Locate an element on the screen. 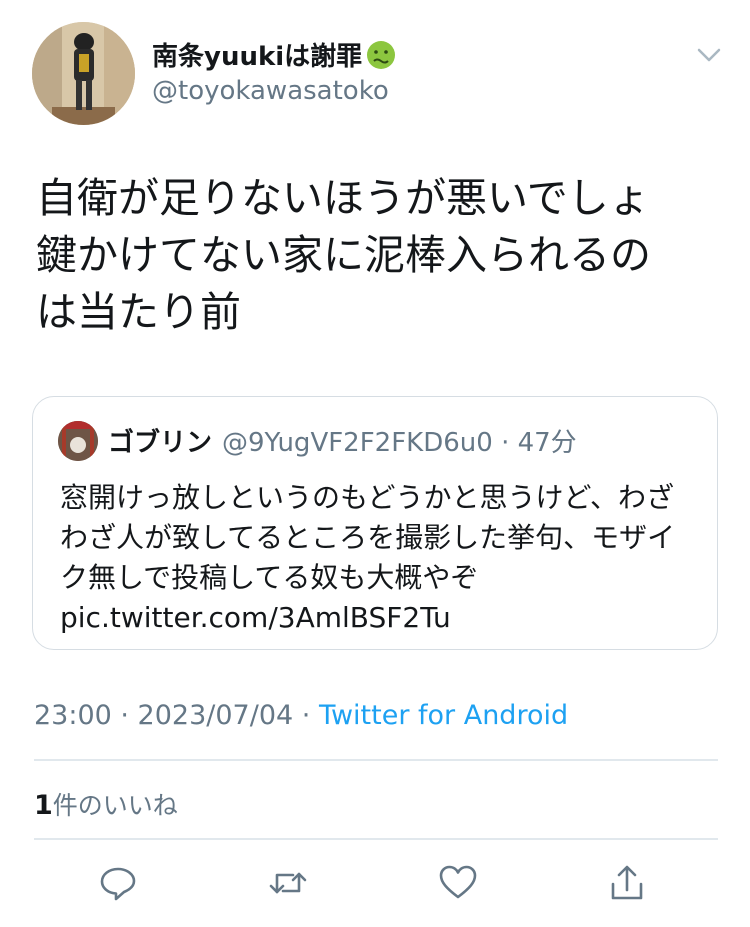 This screenshot has width=750, height=927. nauseated-face-icon is located at coordinates (381, 55).